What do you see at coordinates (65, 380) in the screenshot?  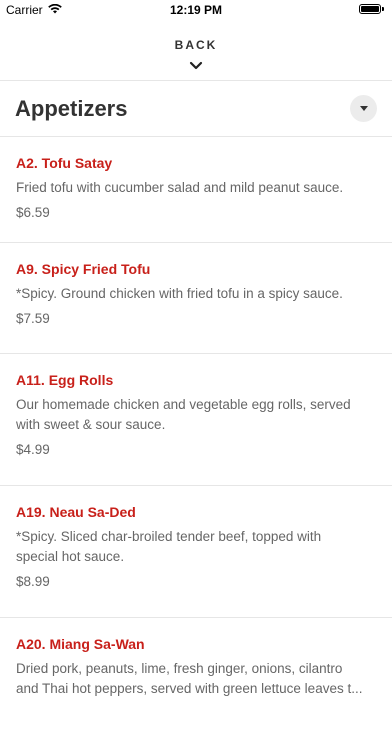 I see `item-name: A11. Egg Rolls` at bounding box center [65, 380].